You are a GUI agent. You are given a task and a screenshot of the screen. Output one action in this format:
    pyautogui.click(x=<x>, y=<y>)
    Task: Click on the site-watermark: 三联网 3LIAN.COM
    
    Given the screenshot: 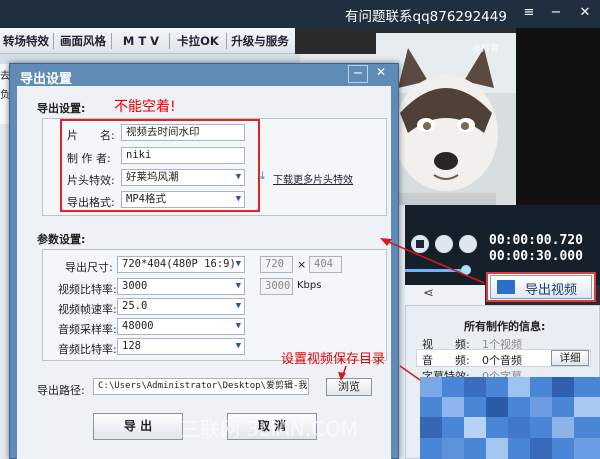 What is the action you would take?
    pyautogui.click(x=269, y=429)
    